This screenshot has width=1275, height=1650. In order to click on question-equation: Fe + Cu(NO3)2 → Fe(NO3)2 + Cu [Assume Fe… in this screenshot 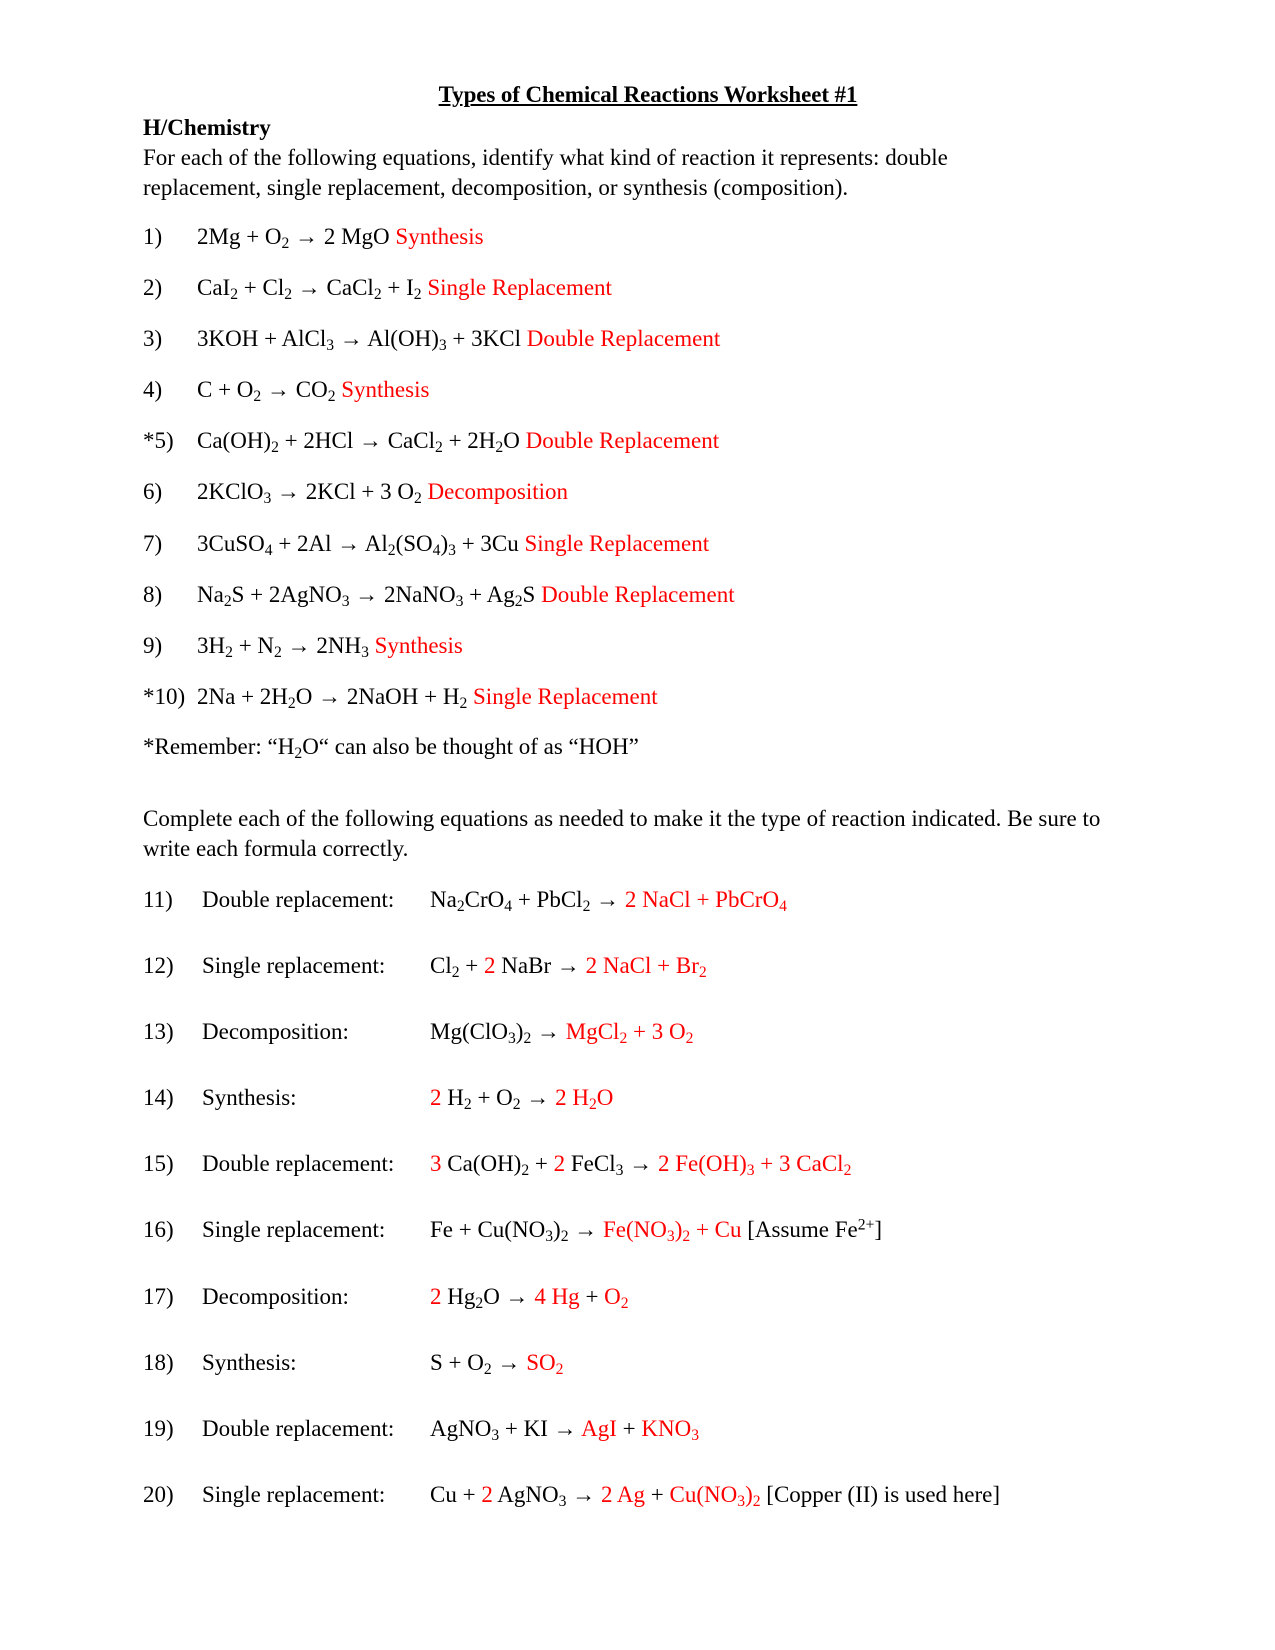, I will do `click(656, 1231)`.